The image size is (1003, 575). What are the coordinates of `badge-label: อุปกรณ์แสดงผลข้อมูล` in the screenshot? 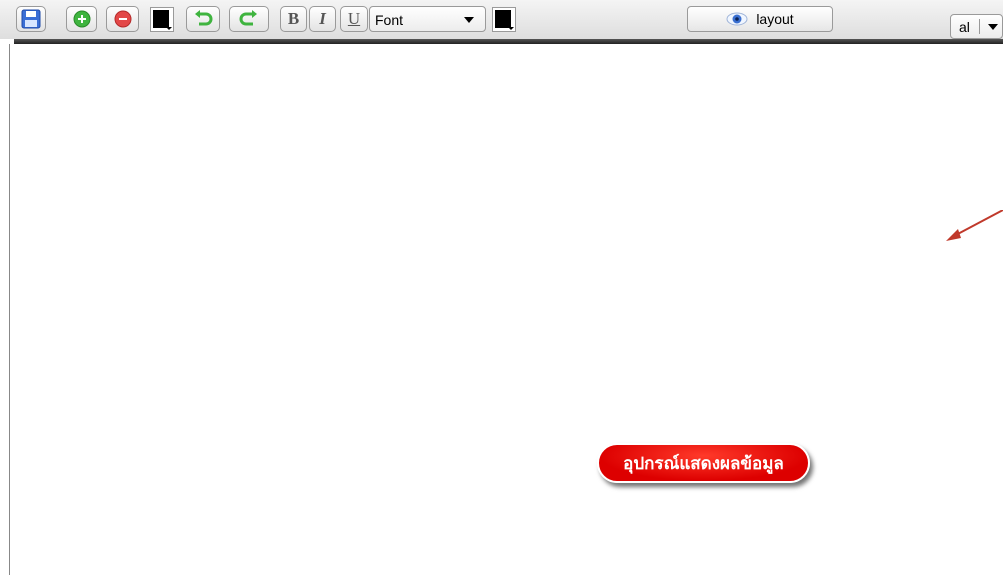 It's located at (703, 463).